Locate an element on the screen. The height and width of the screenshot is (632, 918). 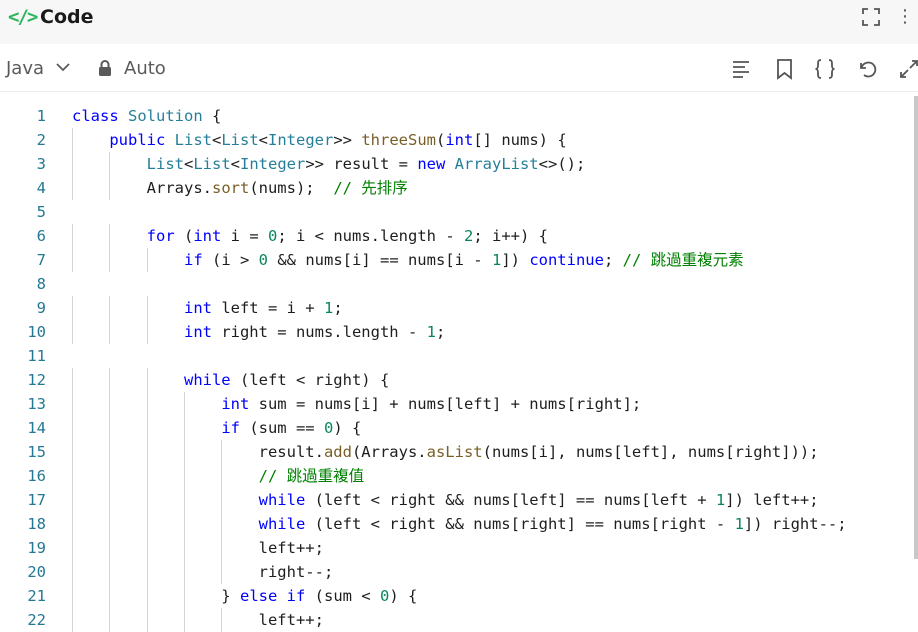
code-token: 1 is located at coordinates (739, 524).